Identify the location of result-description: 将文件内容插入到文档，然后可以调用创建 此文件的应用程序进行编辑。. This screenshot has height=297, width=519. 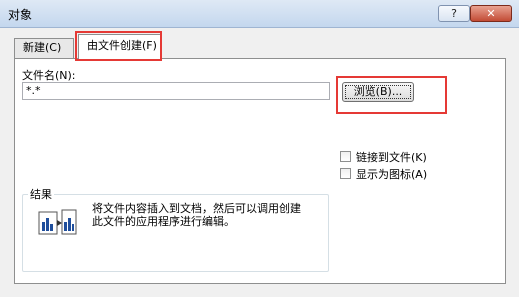
(208, 215).